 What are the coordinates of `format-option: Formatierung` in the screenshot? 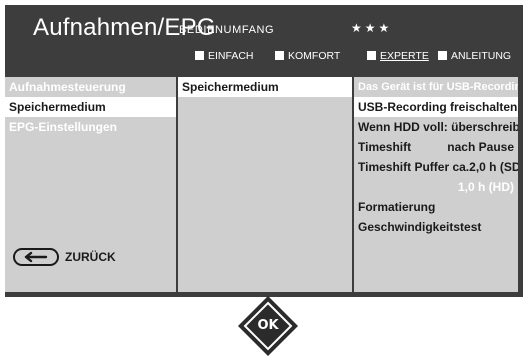 It's located at (436, 207).